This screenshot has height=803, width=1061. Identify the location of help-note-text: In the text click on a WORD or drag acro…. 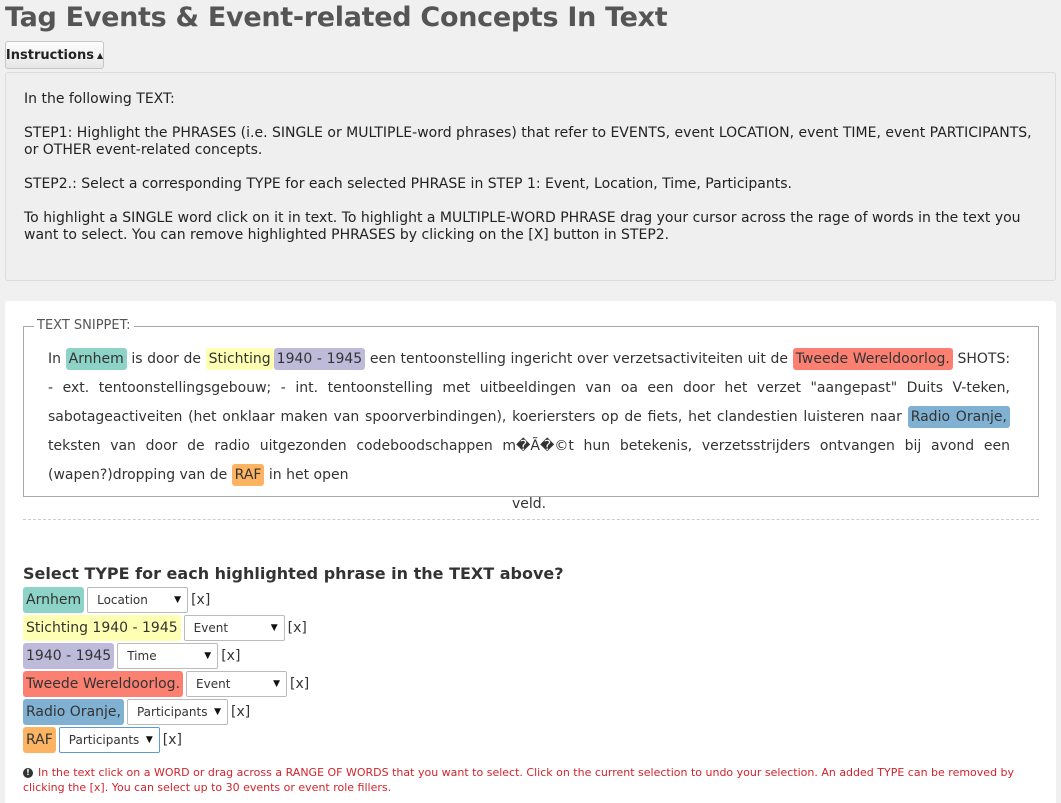
(519, 780).